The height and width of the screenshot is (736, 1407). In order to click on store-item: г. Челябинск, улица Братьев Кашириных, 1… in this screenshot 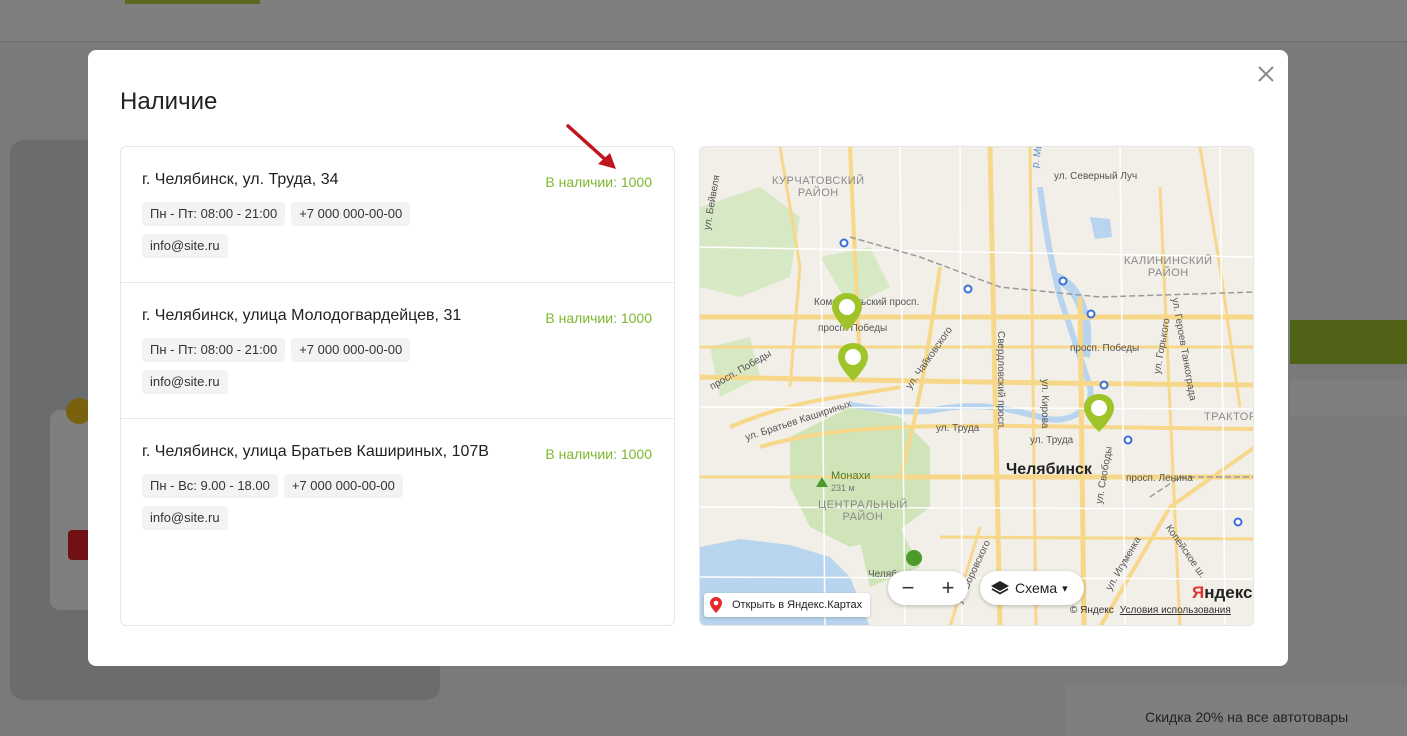, I will do `click(397, 487)`.